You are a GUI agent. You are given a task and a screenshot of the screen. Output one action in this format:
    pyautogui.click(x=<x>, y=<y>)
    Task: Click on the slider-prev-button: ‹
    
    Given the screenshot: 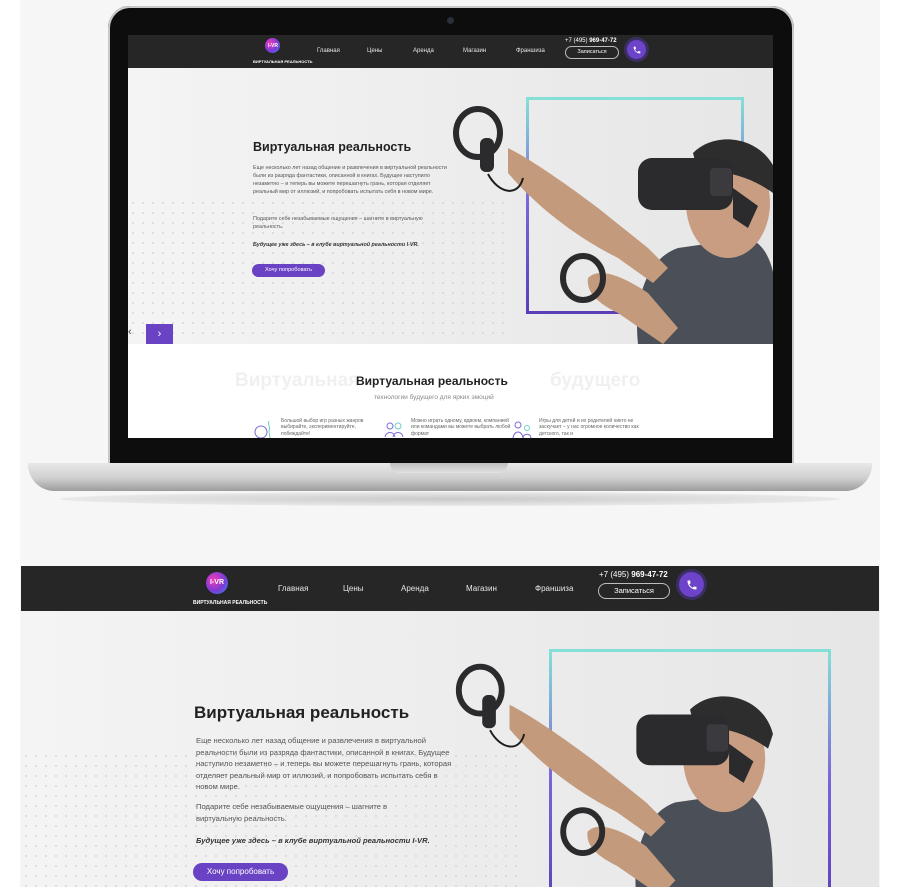 What is the action you would take?
    pyautogui.click(x=130, y=332)
    